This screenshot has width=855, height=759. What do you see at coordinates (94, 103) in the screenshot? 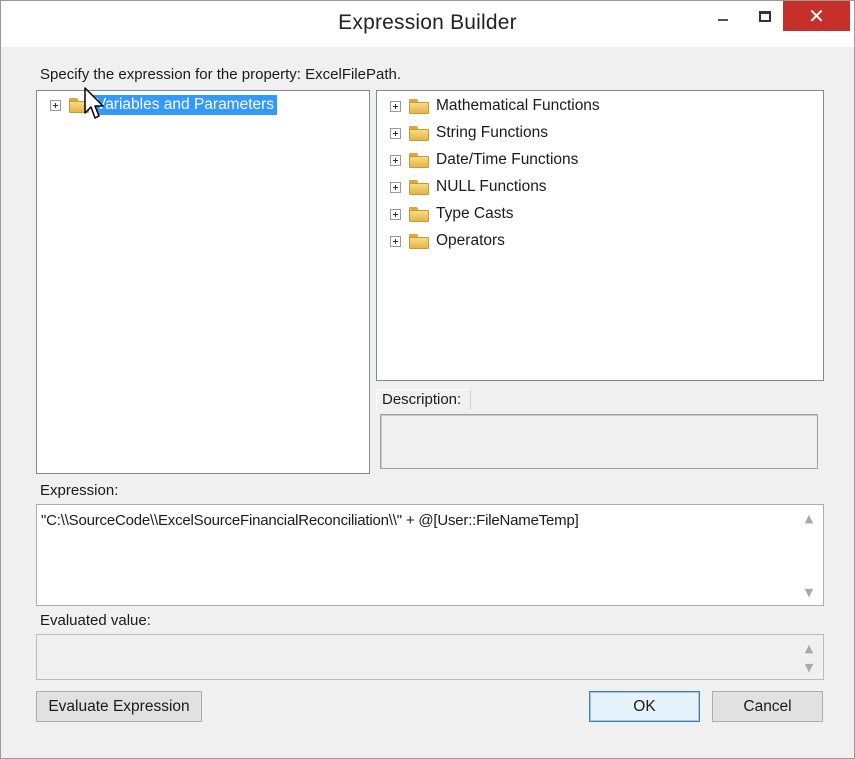
I see `mouse-cursor-icon` at bounding box center [94, 103].